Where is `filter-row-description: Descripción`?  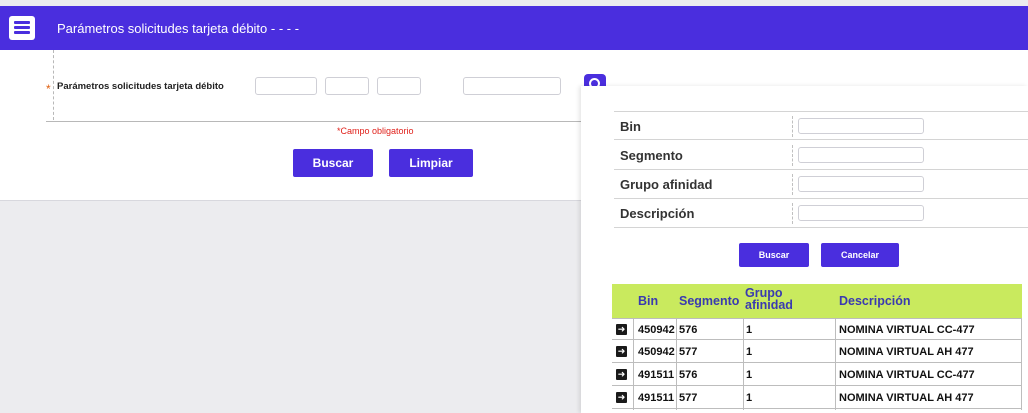
filter-row-description: Descripción is located at coordinates (821, 213).